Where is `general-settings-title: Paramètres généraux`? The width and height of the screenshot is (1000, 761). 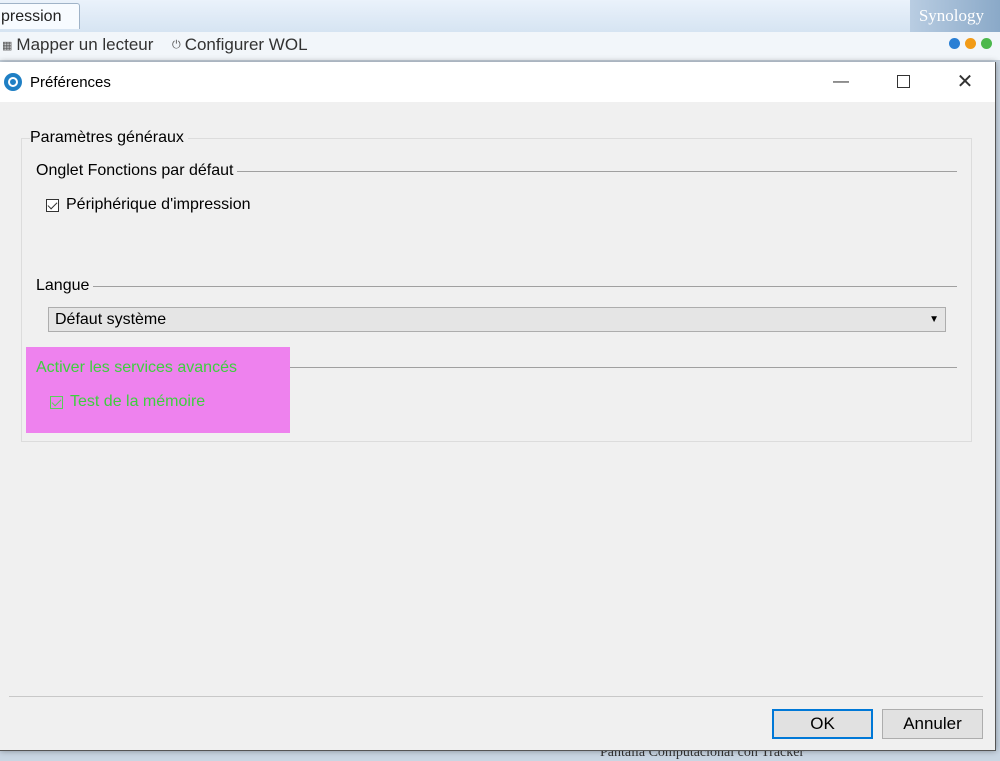
general-settings-title: Paramètres généraux is located at coordinates (109, 138).